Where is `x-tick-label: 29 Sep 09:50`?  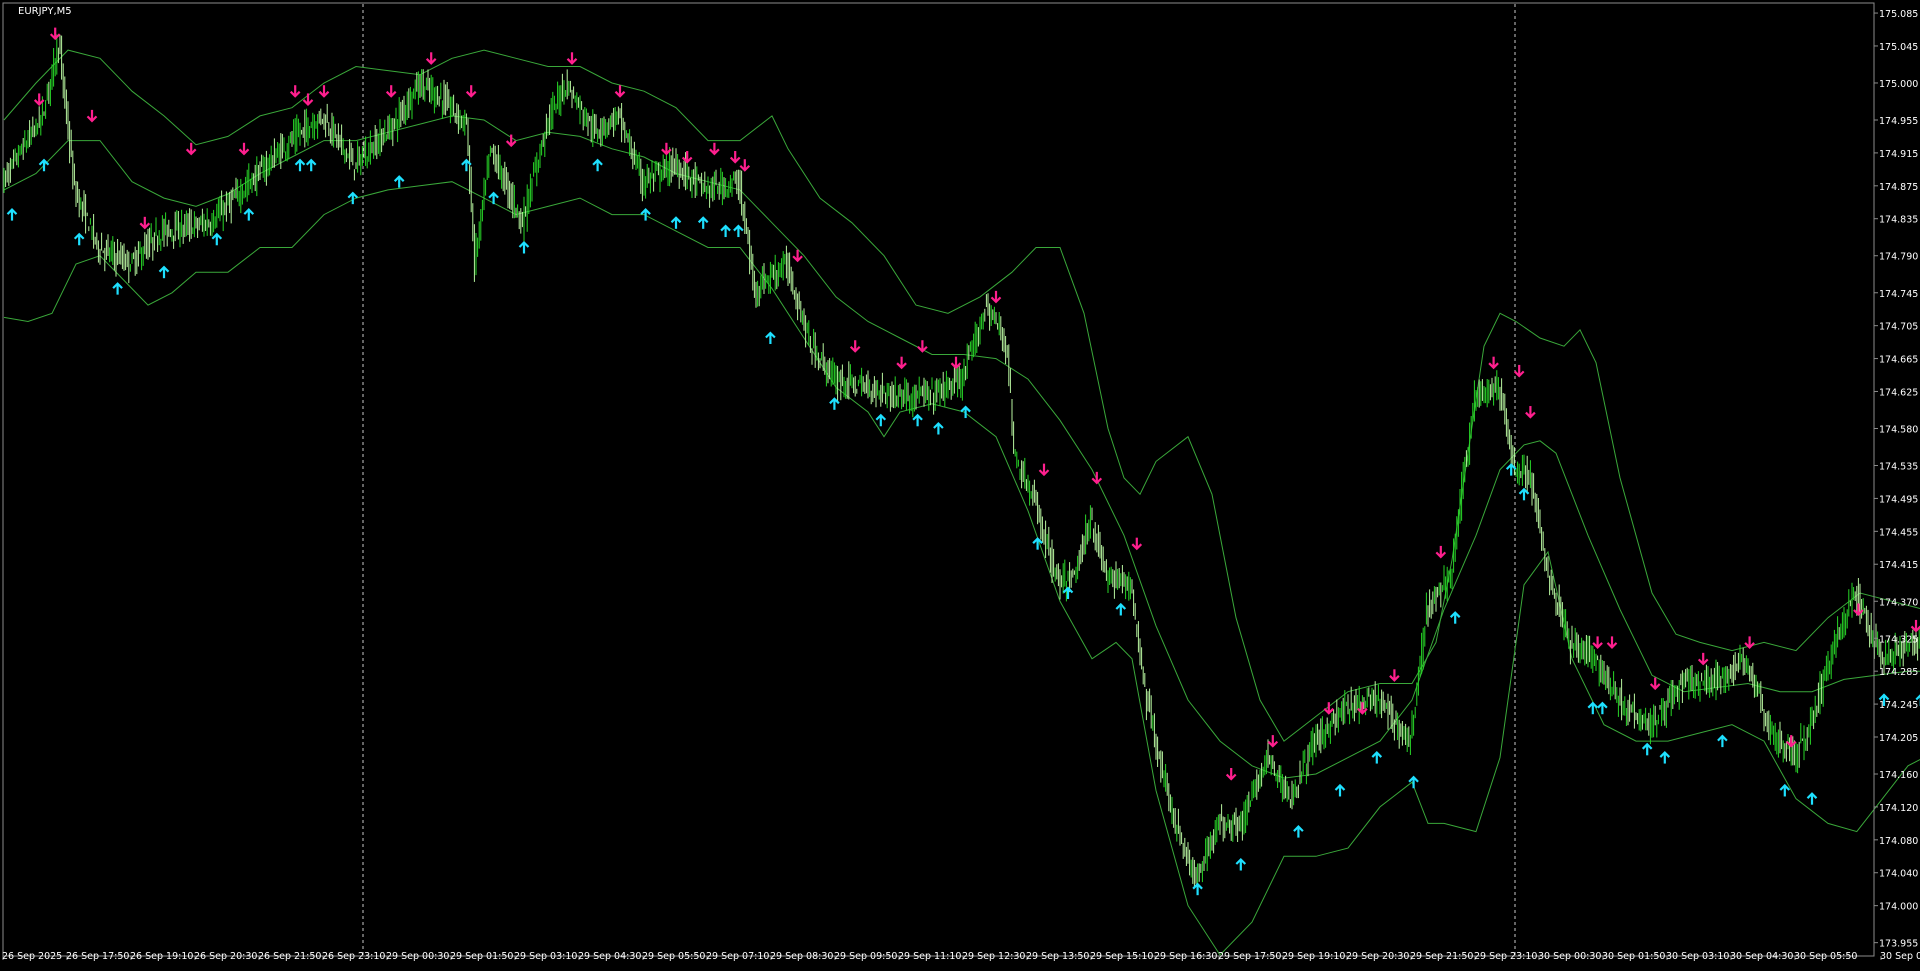 x-tick-label: 29 Sep 09:50 is located at coordinates (865, 956).